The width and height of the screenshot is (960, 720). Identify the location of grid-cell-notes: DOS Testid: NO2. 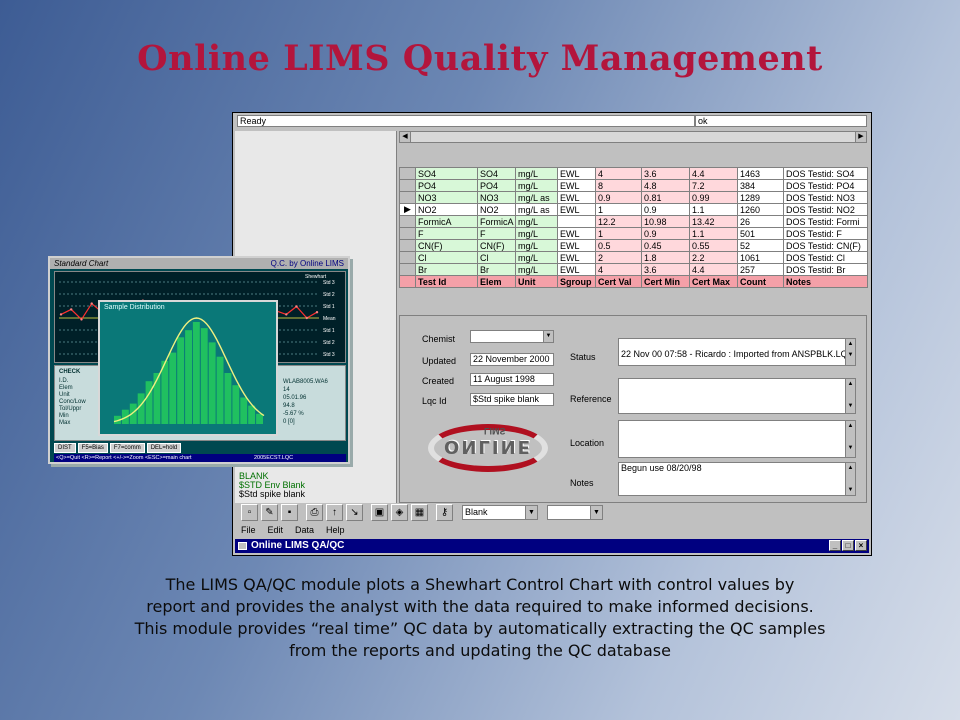
(825, 209).